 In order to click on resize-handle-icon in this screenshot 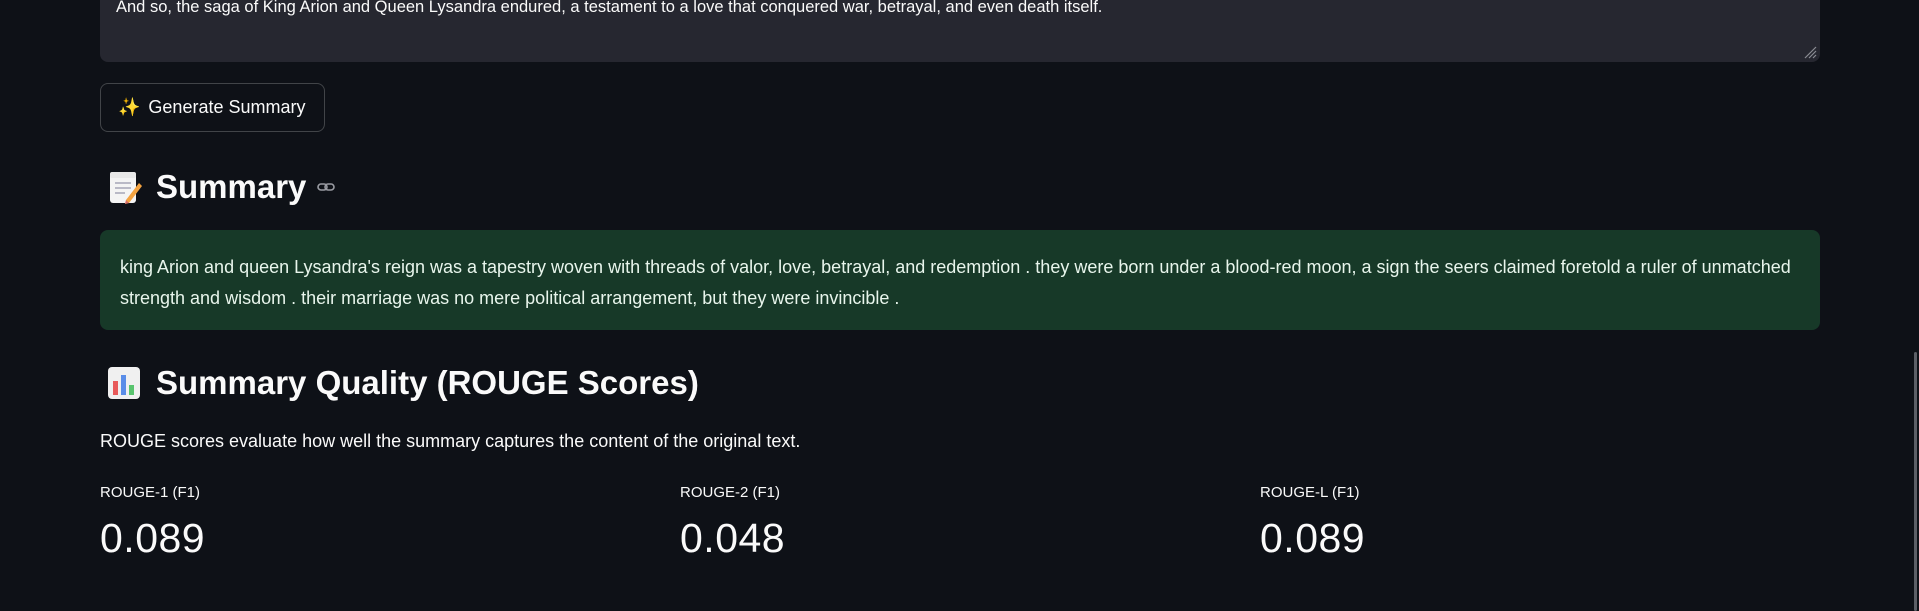, I will do `click(1810, 52)`.